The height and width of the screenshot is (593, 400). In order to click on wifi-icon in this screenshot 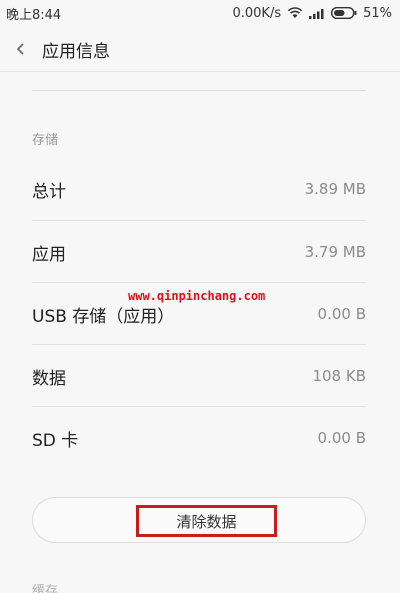, I will do `click(295, 12)`.